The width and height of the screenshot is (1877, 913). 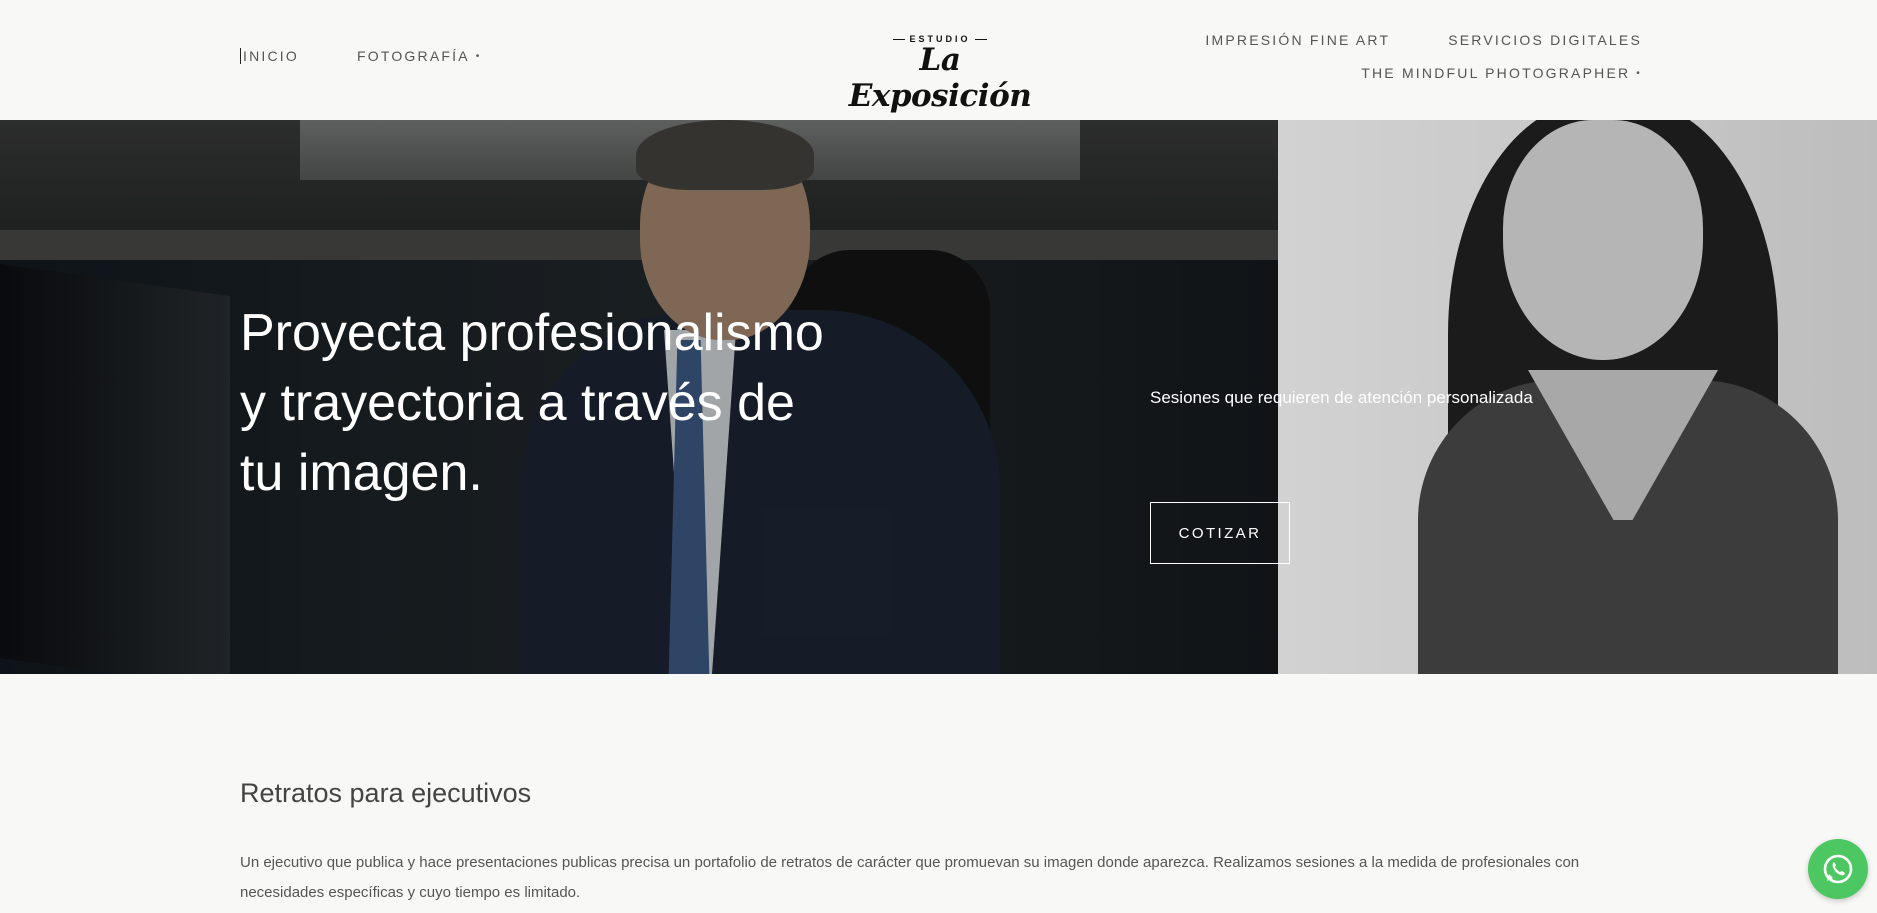 I want to click on nav-item-fotografia: FOTOGRAFÍA •, so click(x=419, y=56).